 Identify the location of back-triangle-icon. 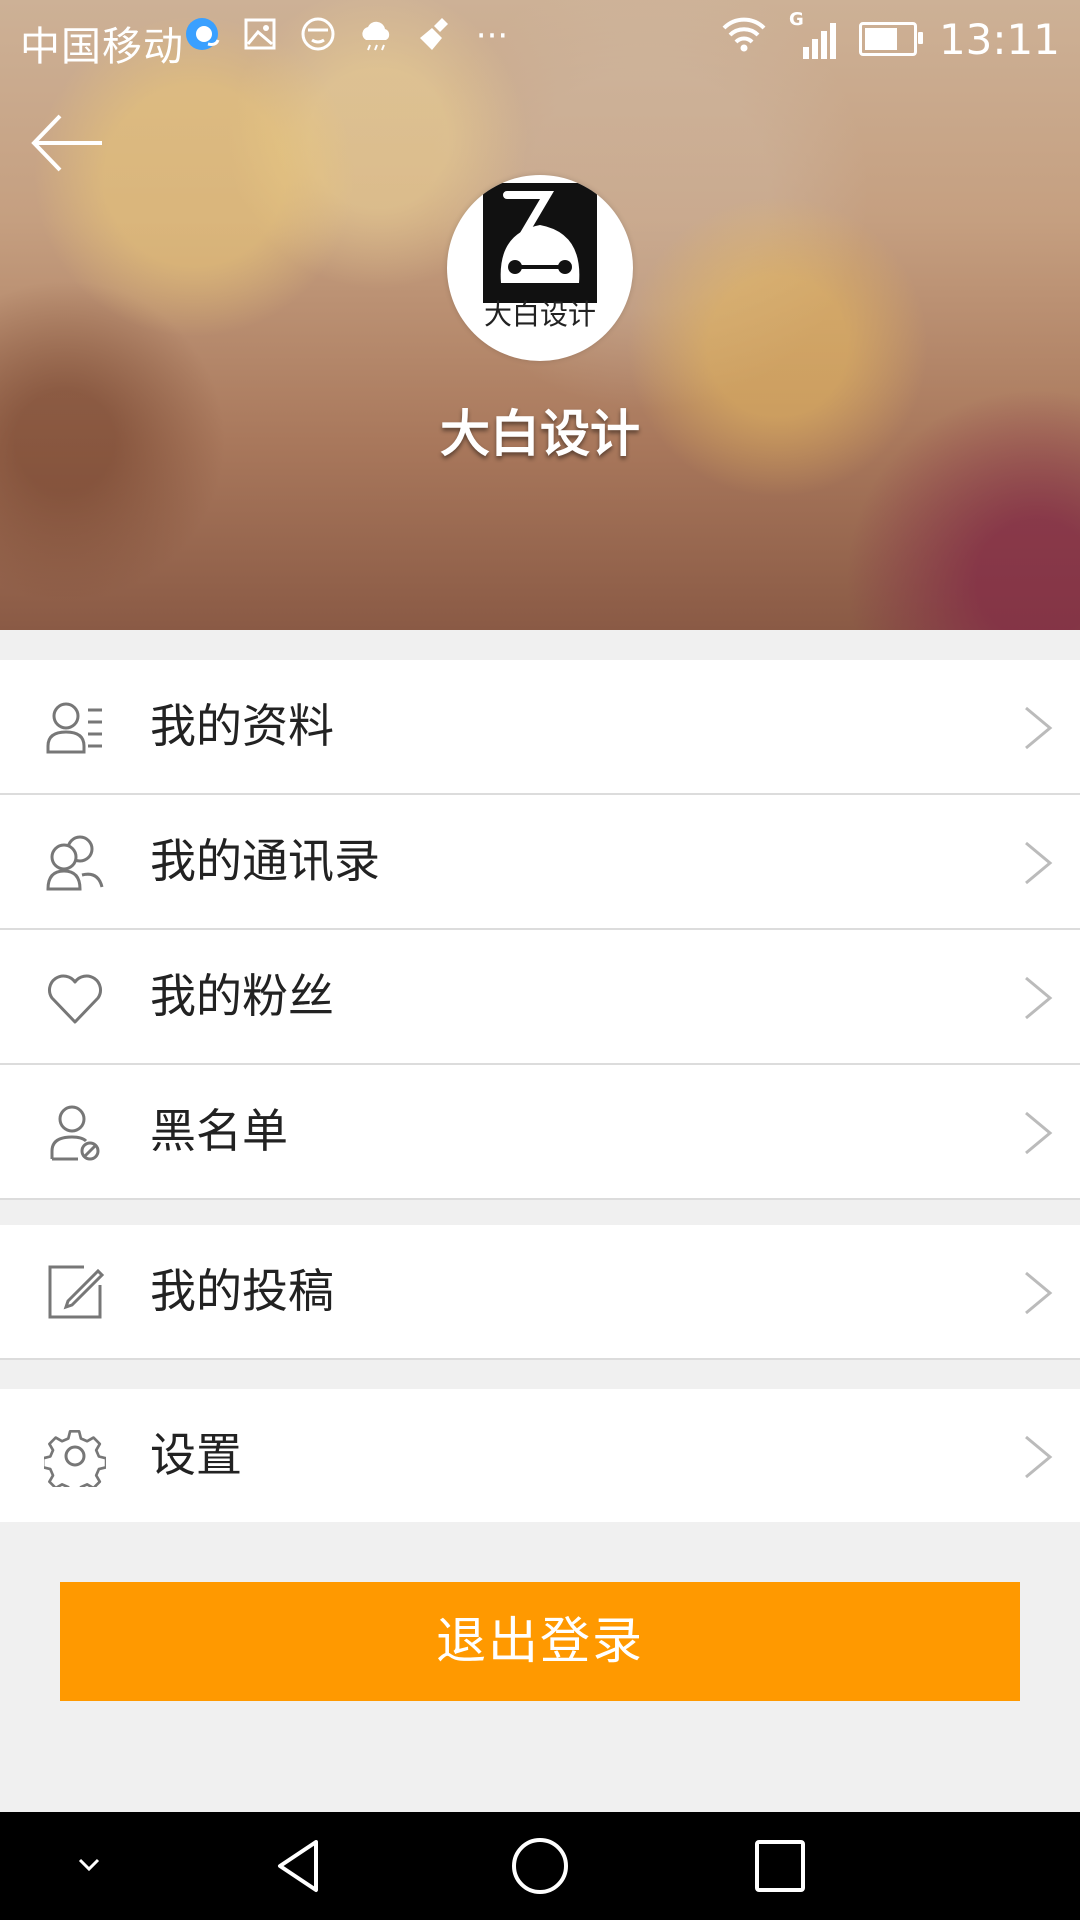
(298, 1866).